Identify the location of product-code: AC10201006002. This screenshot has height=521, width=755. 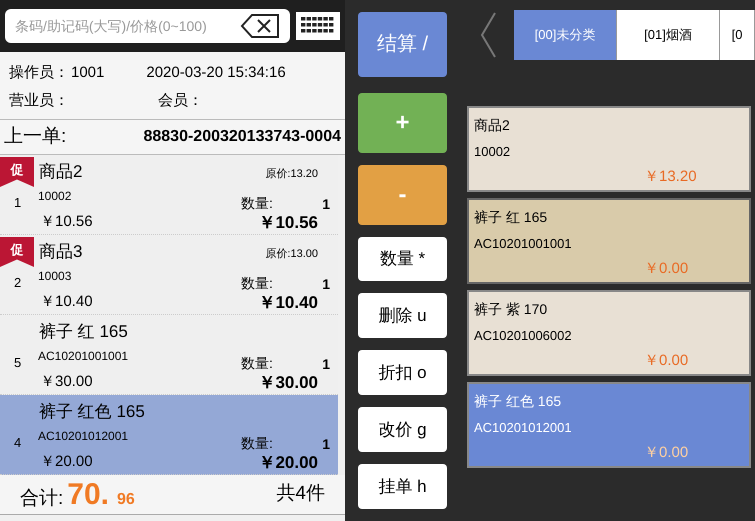
(523, 336).